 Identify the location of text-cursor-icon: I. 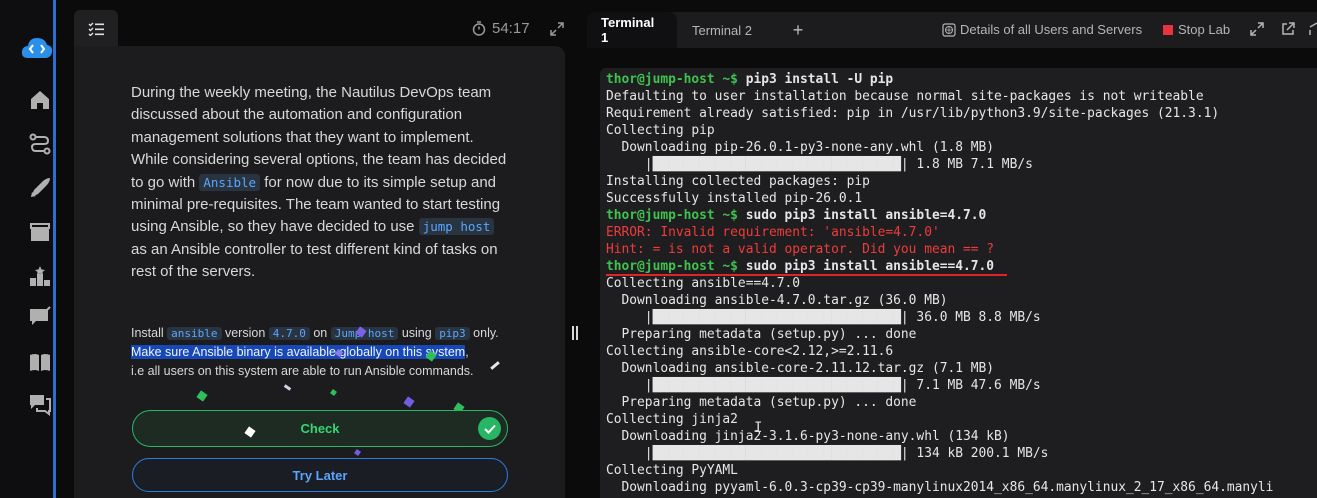
(758, 428).